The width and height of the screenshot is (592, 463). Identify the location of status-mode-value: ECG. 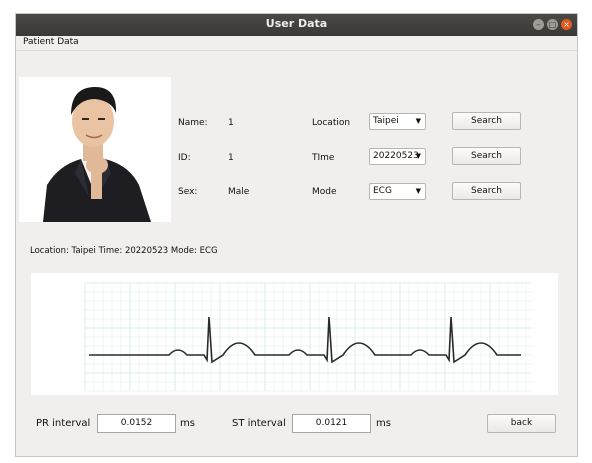
(208, 251).